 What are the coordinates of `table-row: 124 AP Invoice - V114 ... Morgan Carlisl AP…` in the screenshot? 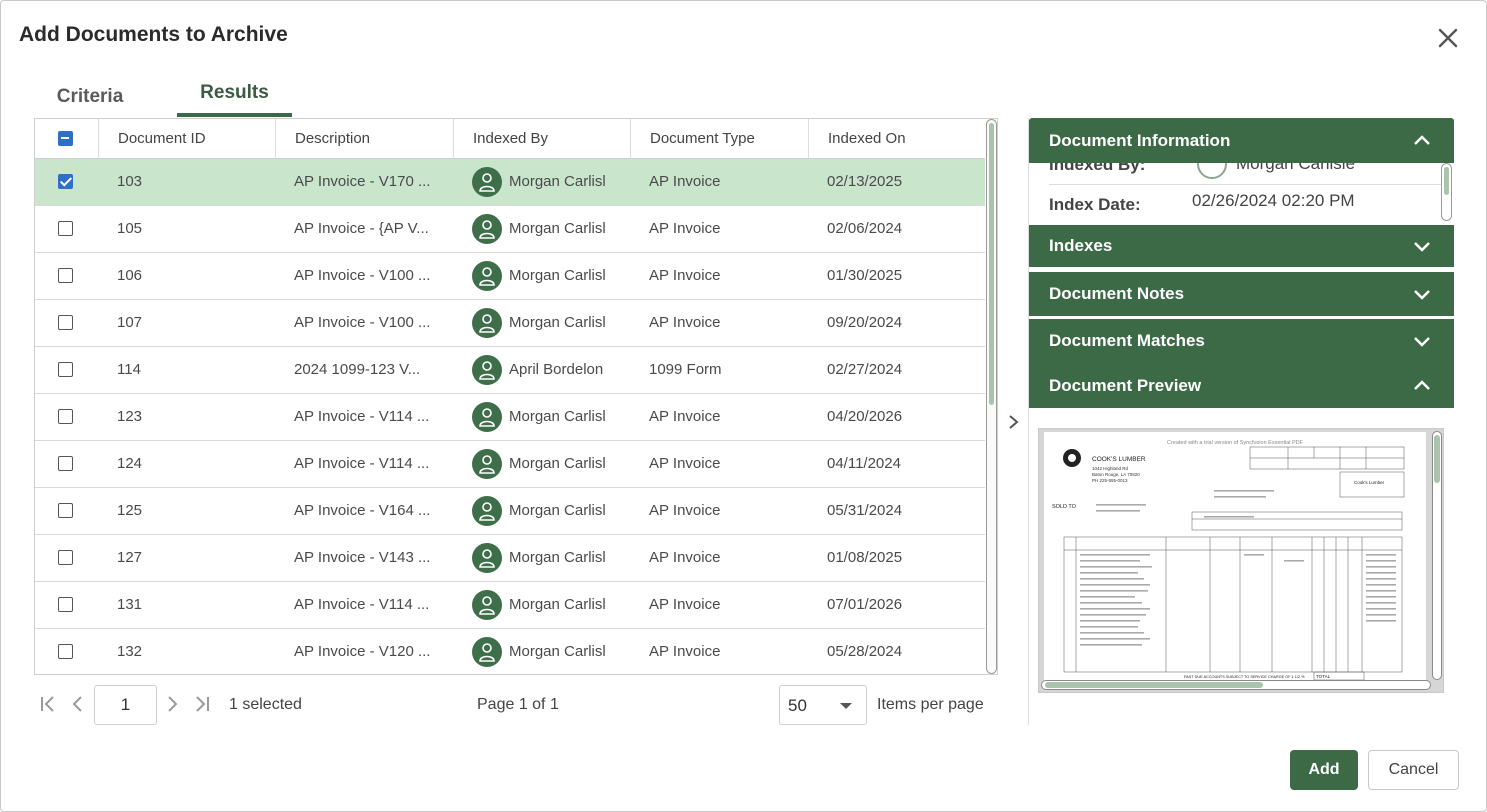 It's located at (510, 464).